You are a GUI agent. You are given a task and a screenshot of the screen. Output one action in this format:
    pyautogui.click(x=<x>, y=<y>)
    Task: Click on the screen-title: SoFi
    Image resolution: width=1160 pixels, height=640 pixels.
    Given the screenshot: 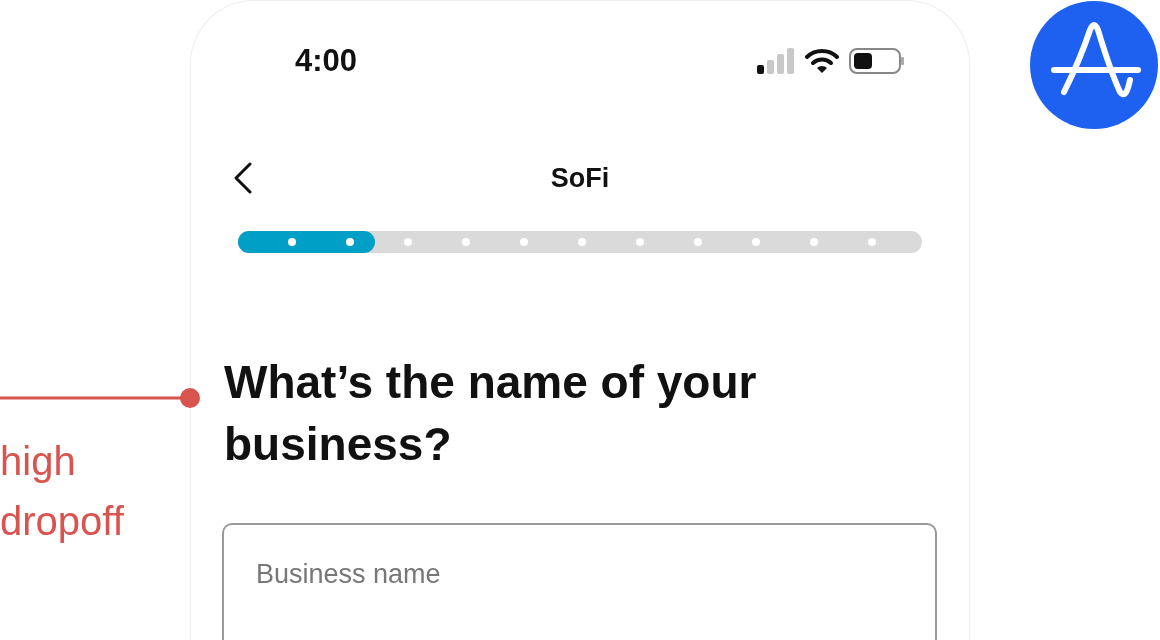 What is the action you would take?
    pyautogui.click(x=580, y=178)
    